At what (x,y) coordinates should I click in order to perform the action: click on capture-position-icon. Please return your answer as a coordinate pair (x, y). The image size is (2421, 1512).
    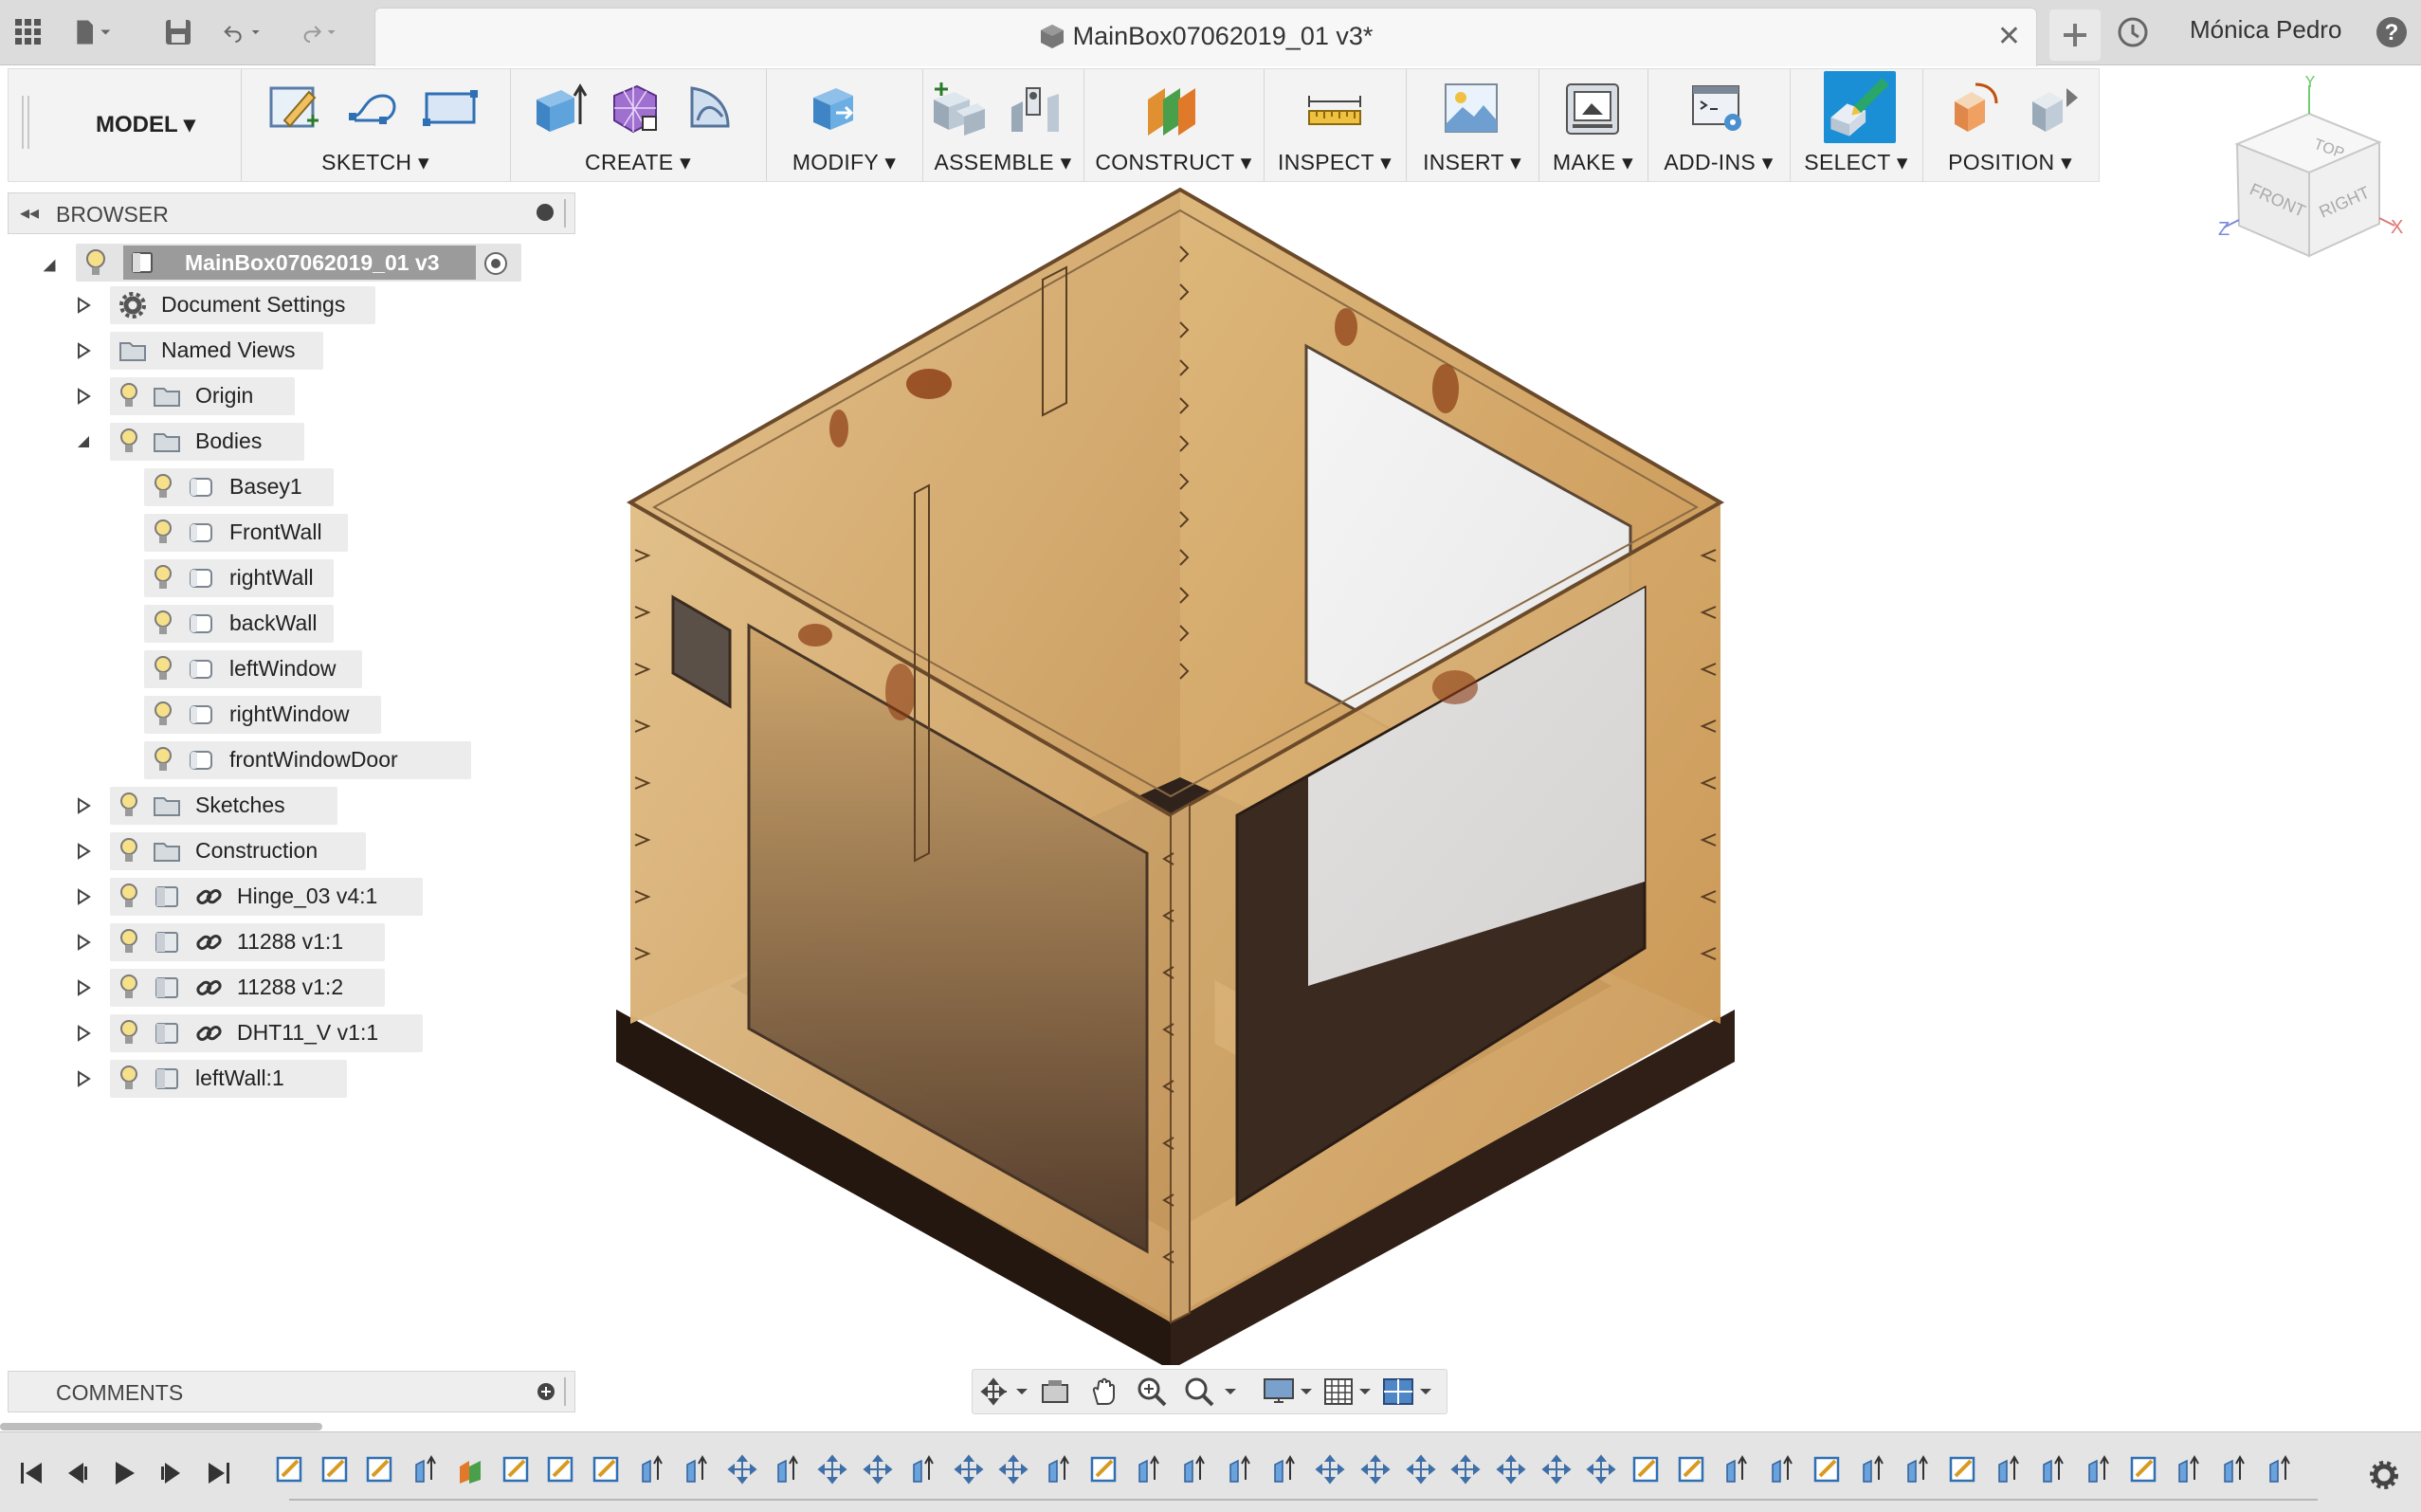
    Looking at the image, I should click on (1976, 108).